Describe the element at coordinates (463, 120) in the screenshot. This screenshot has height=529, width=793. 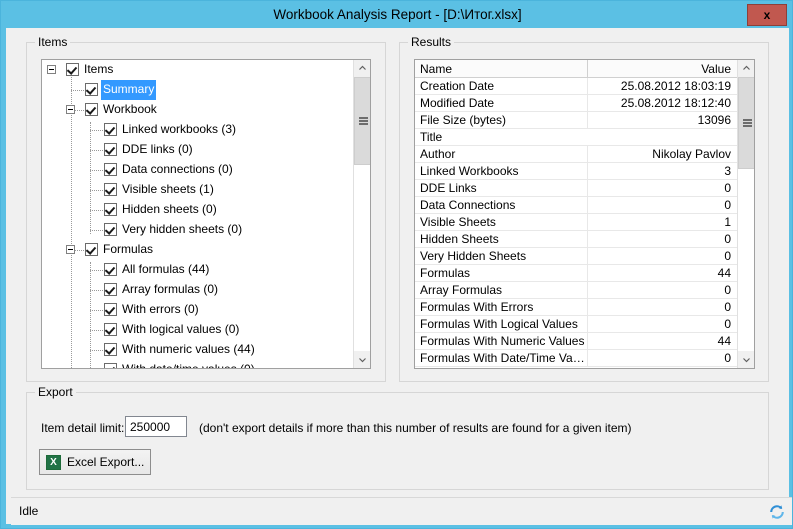
I see `result-name-cell: File Size (bytes)` at that location.